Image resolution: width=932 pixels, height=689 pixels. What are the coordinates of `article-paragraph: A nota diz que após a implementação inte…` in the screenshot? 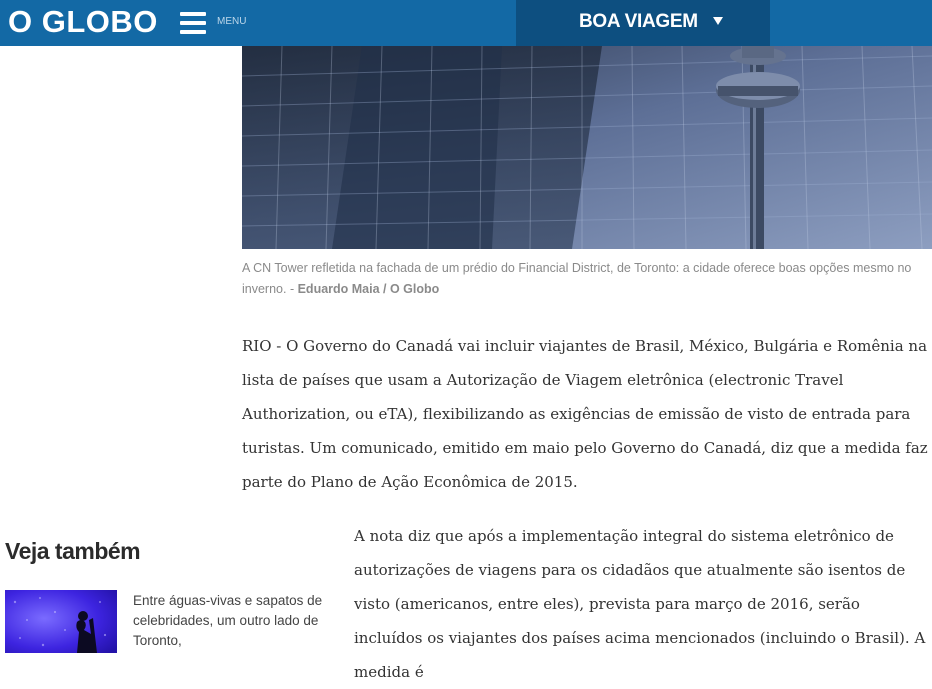 It's located at (640, 604).